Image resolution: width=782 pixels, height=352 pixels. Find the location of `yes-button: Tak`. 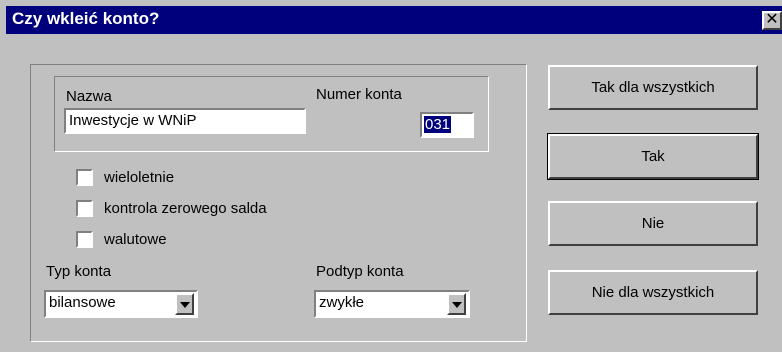

yes-button: Tak is located at coordinates (653, 156).